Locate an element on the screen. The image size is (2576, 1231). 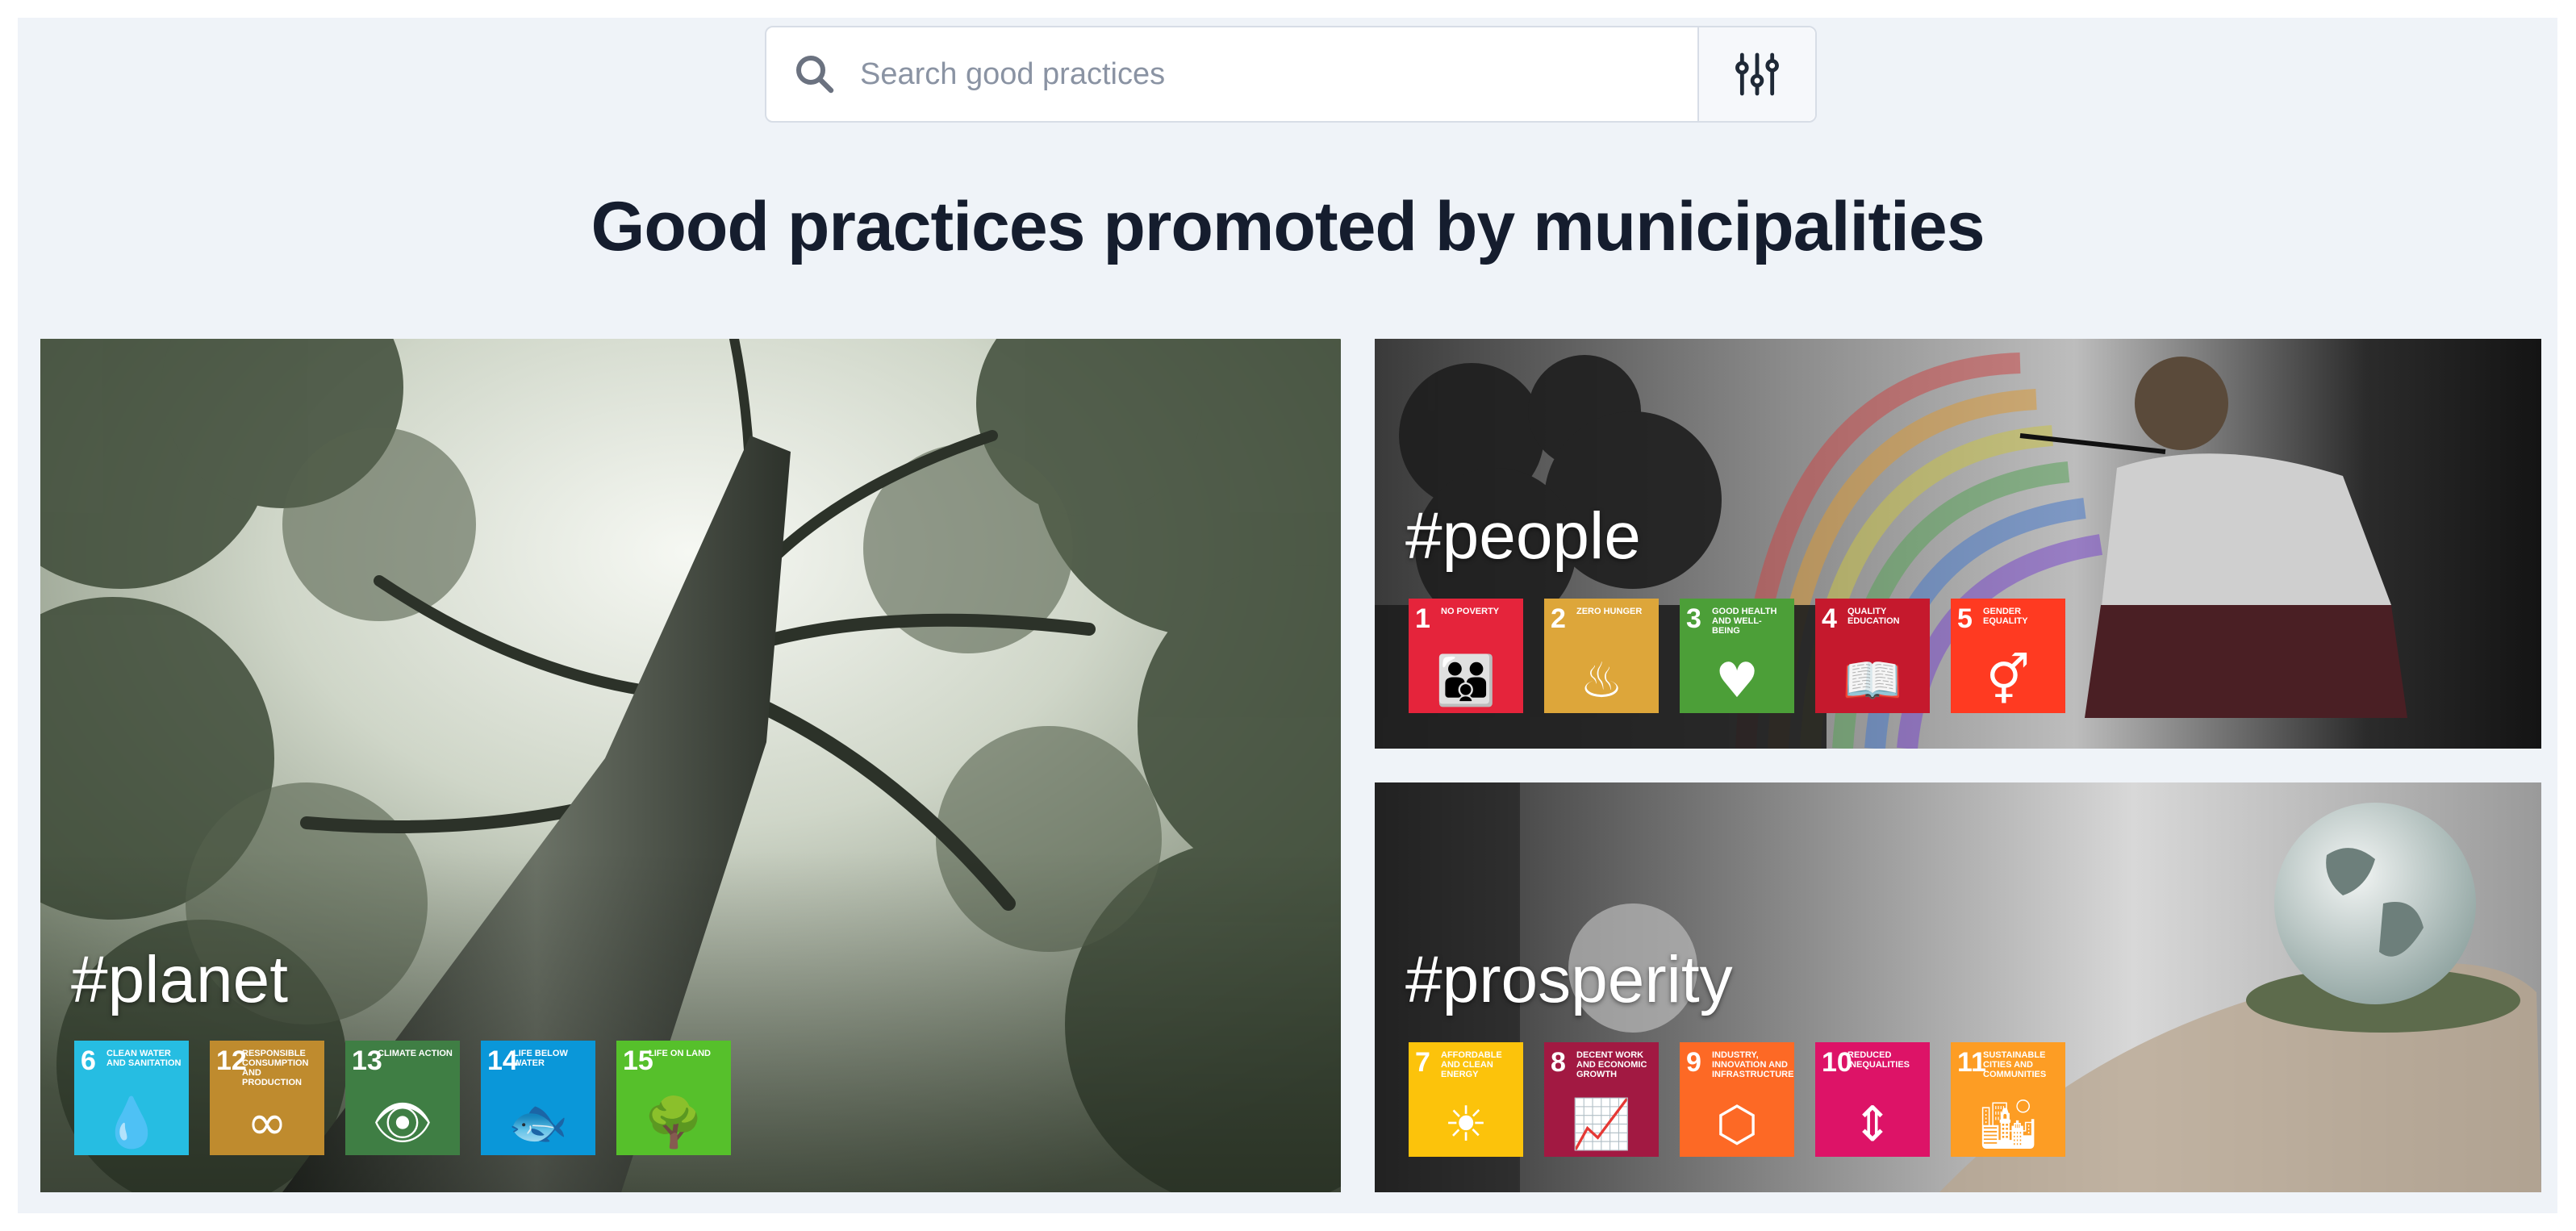
sdg-13-badge: 13 Climate action 👁 is located at coordinates (402, 1098).